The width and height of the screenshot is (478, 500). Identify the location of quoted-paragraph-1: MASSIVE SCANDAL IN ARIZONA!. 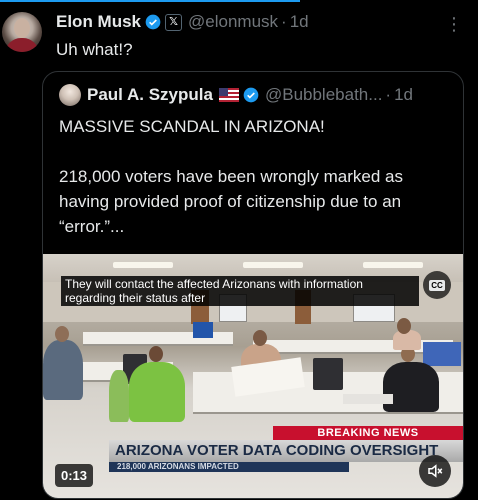
(192, 126).